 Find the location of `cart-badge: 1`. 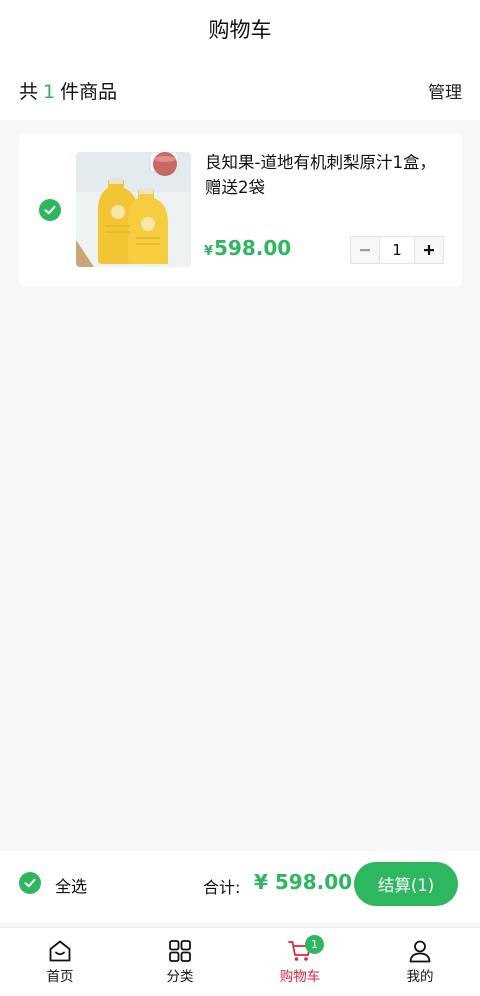

cart-badge: 1 is located at coordinates (314, 944).